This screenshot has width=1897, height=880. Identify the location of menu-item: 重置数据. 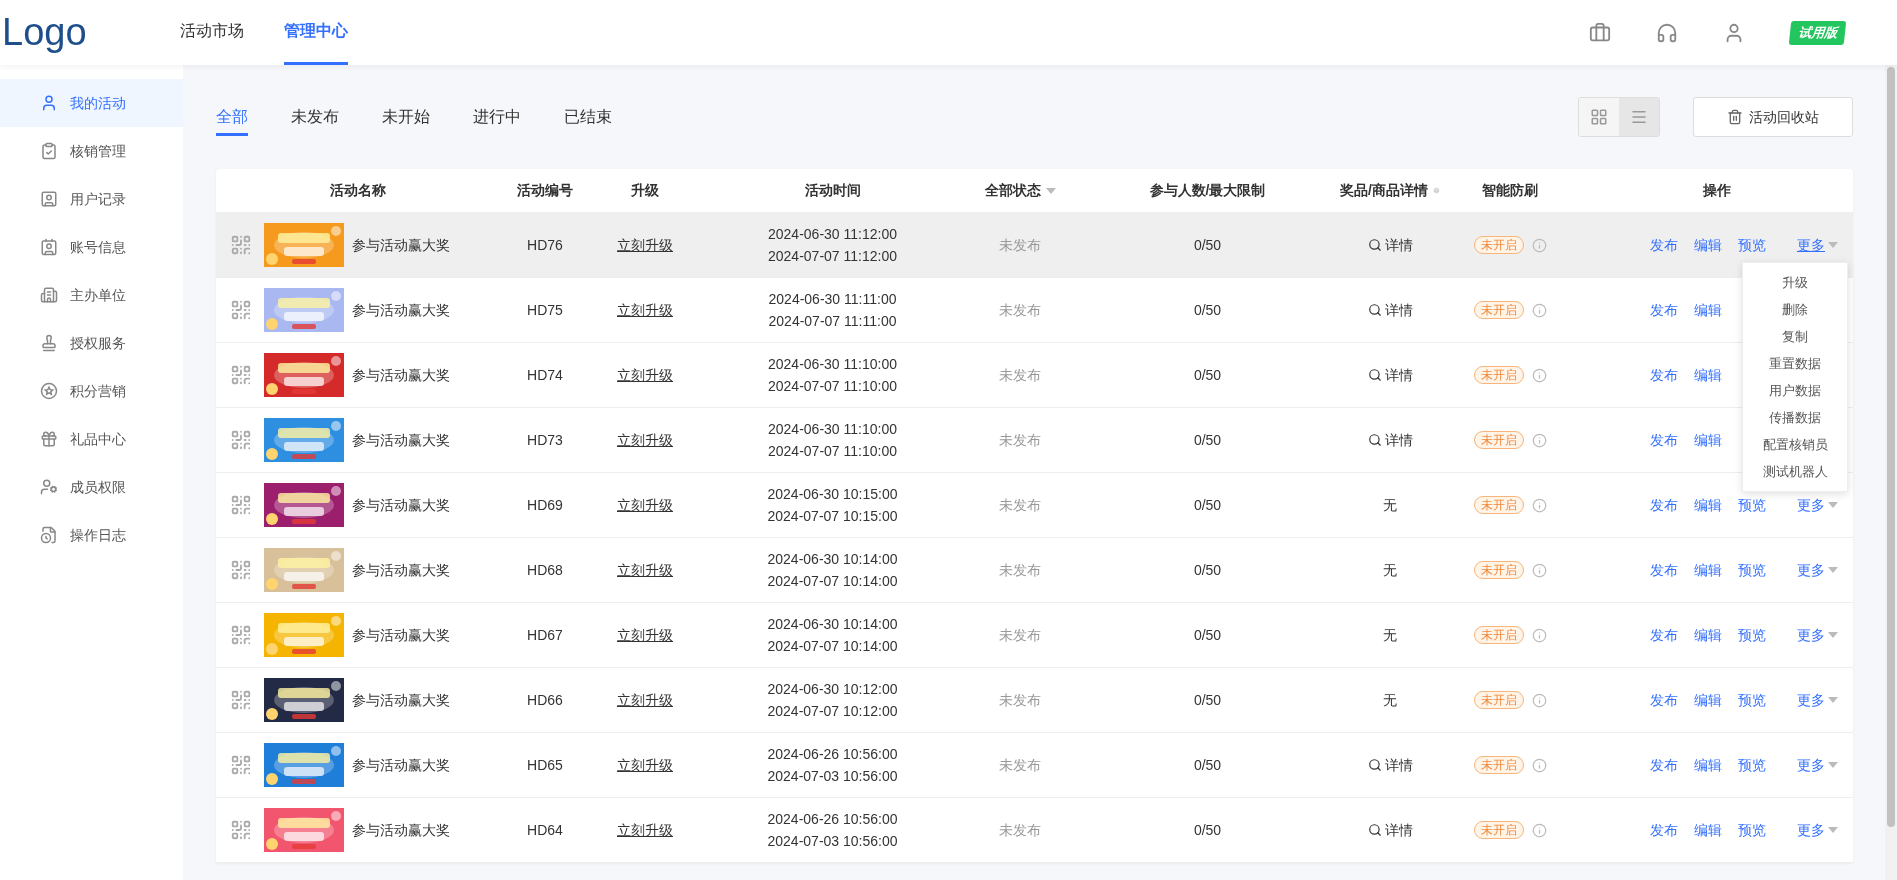
(1795, 363).